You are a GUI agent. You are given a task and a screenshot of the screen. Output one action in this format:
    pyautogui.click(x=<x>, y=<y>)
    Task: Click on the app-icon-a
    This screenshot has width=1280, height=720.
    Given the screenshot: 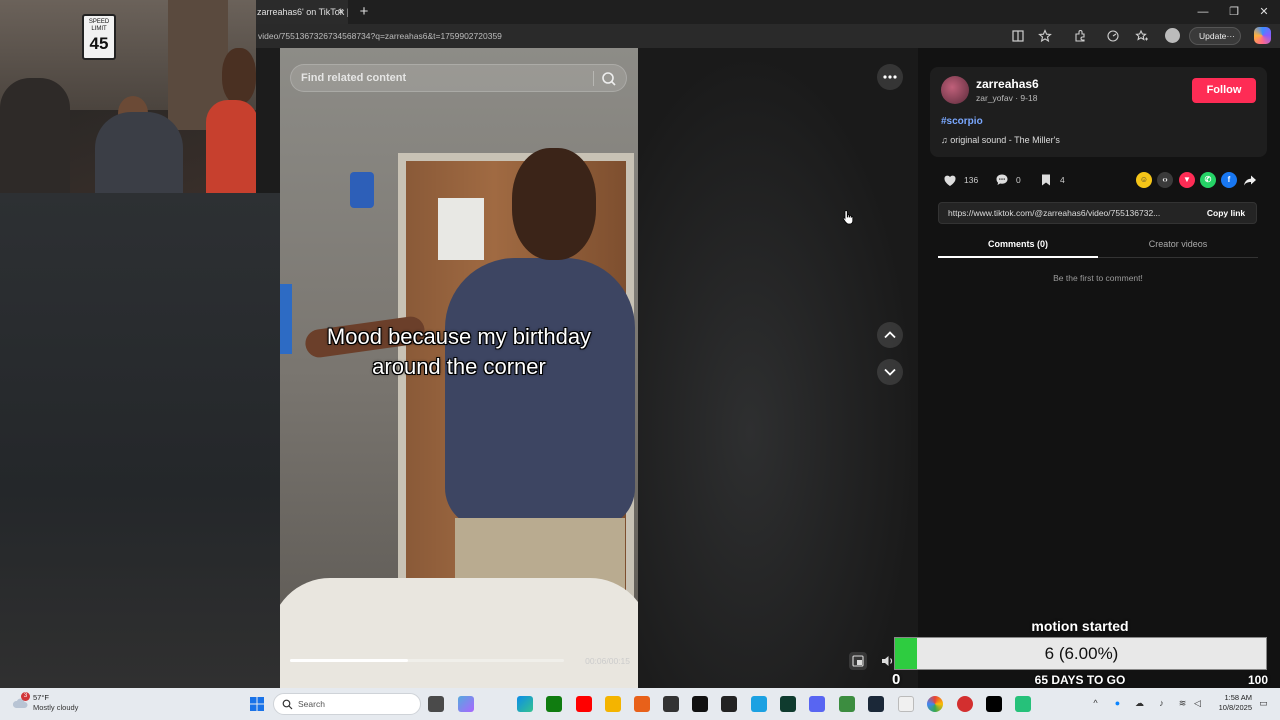 What is the action you would take?
    pyautogui.click(x=642, y=704)
    